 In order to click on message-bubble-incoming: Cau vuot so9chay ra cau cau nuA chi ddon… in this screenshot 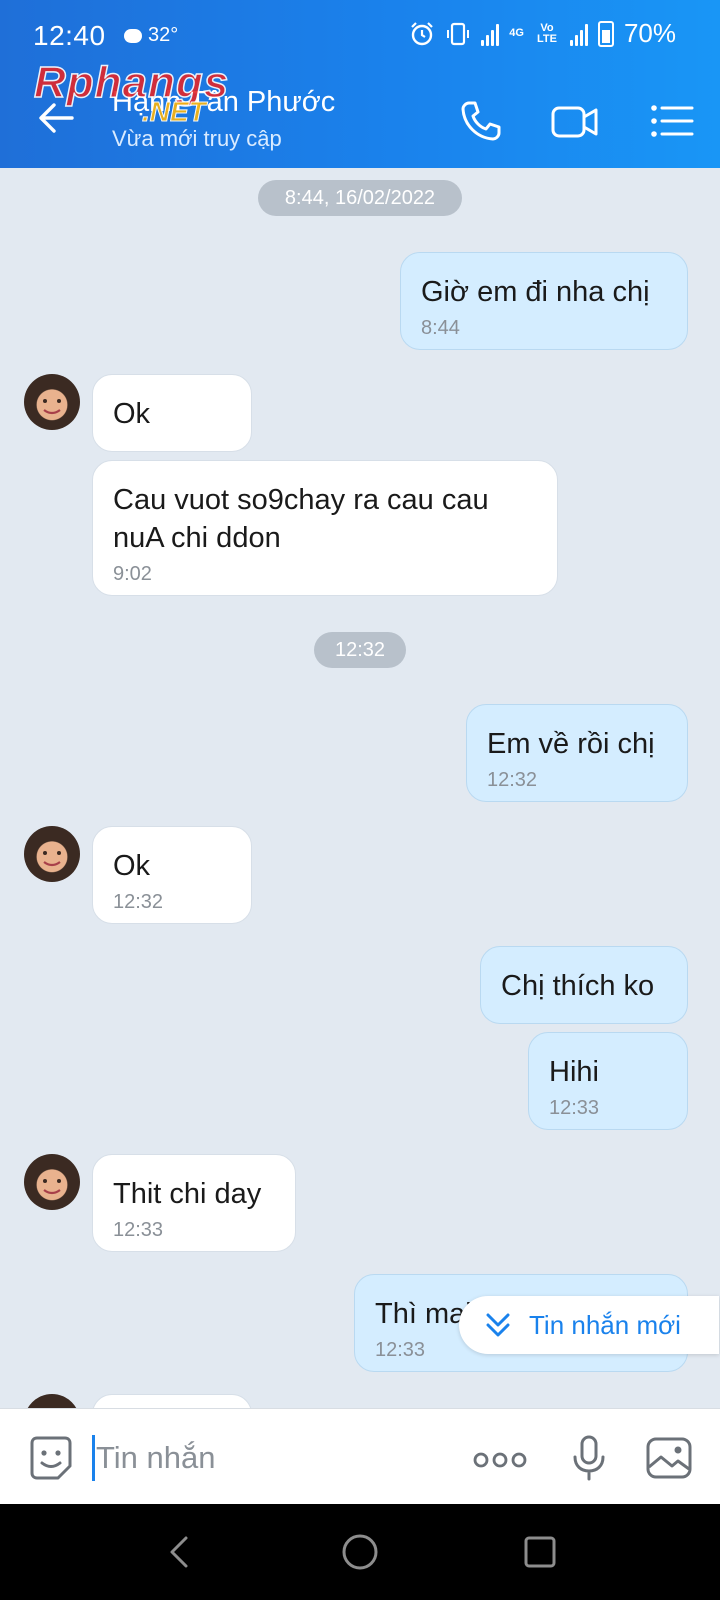, I will do `click(325, 528)`.